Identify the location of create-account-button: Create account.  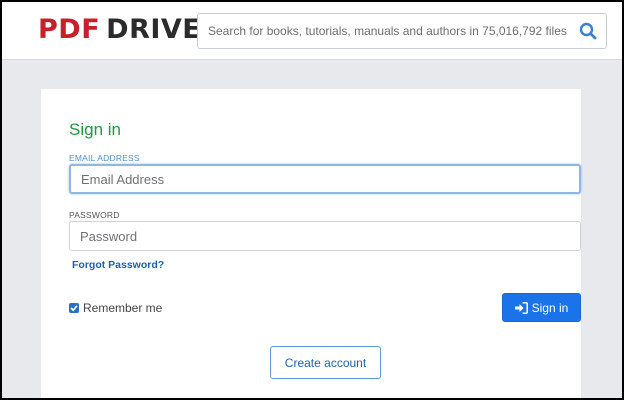
(325, 362).